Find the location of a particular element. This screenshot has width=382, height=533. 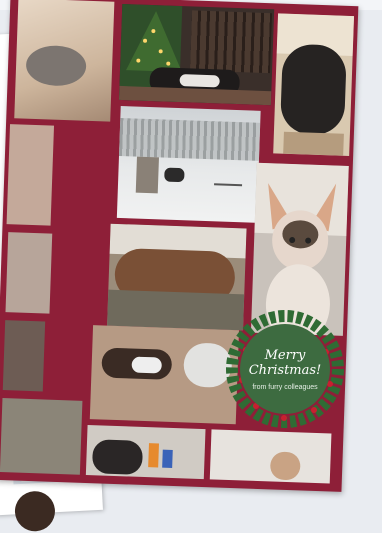

photo-cat-window is located at coordinates (64, 61).